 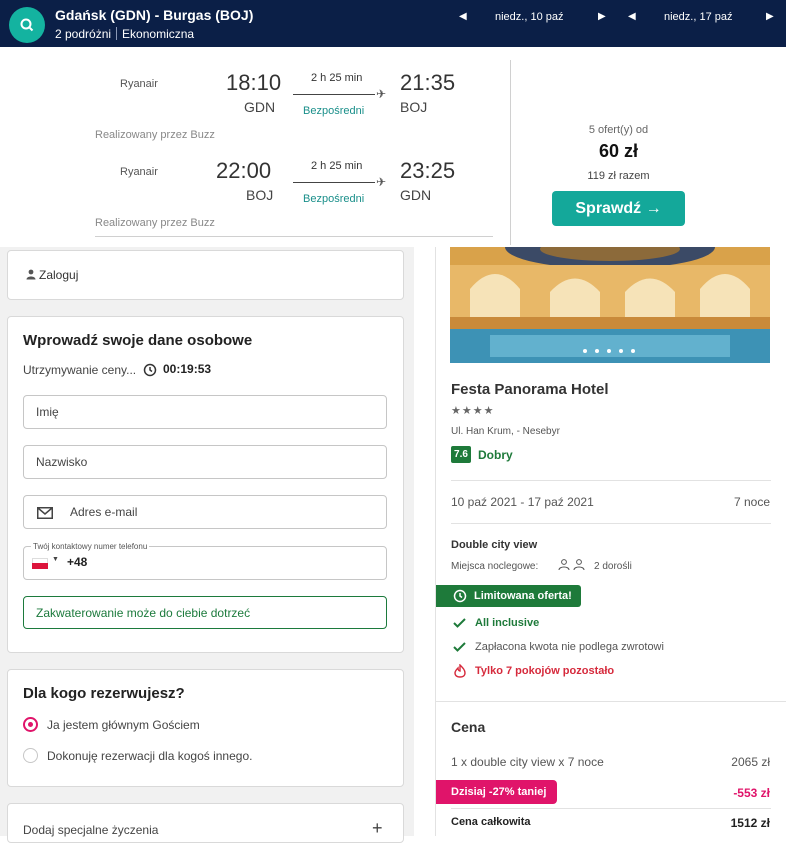 I want to click on radio-main-guest-label: Ja jestem głównym Gościem, so click(x=123, y=725).